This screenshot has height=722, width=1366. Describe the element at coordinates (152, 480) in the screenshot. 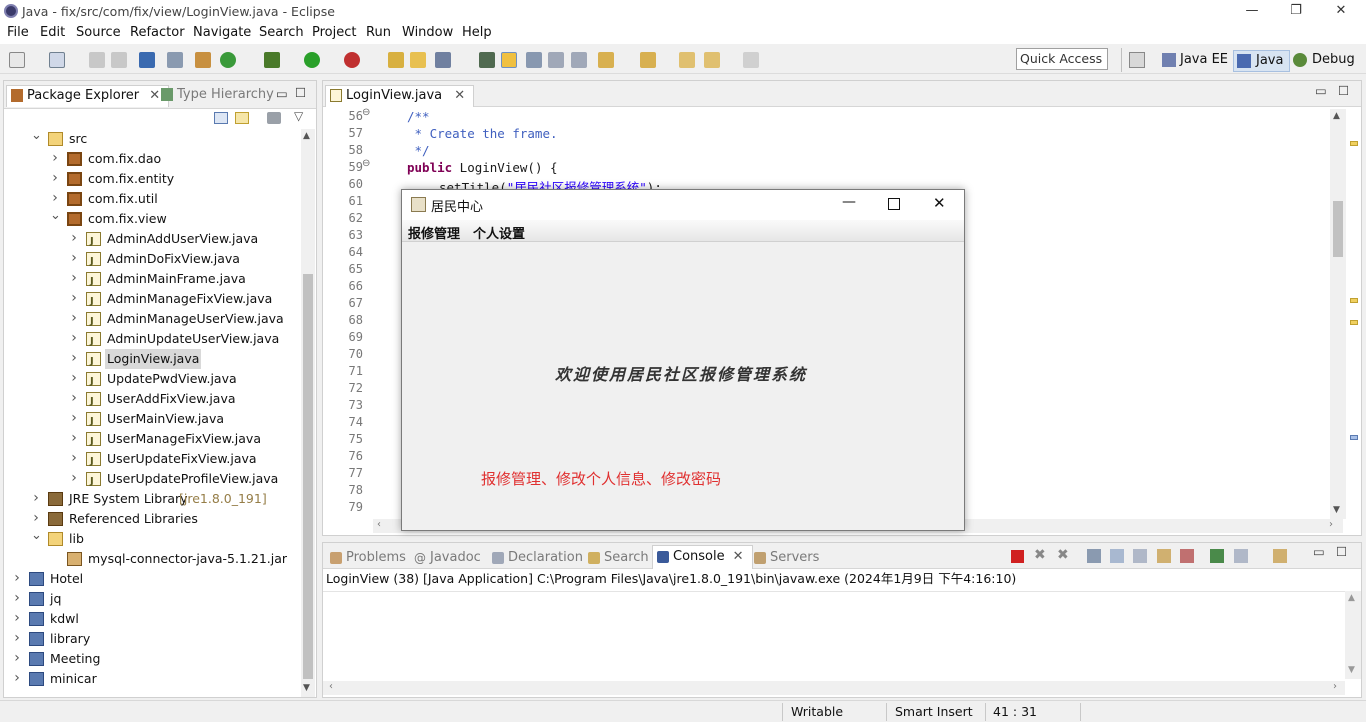

I see `tree-item: › UserUpdateProfileView.java` at that location.